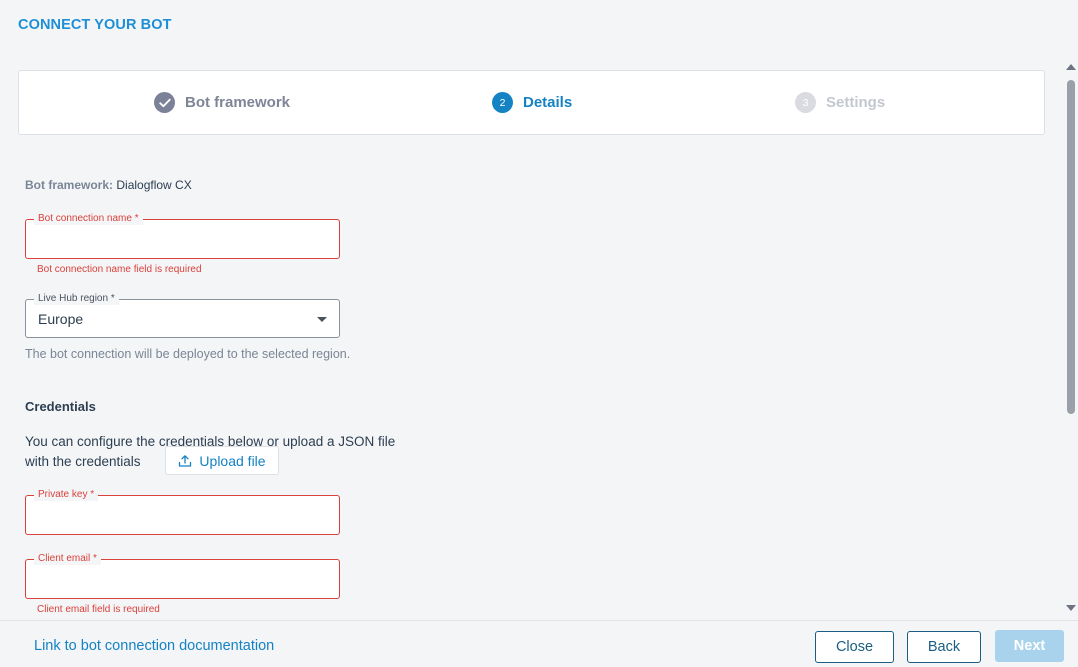  I want to click on bot-framework-label: Bot framework:, so click(69, 185).